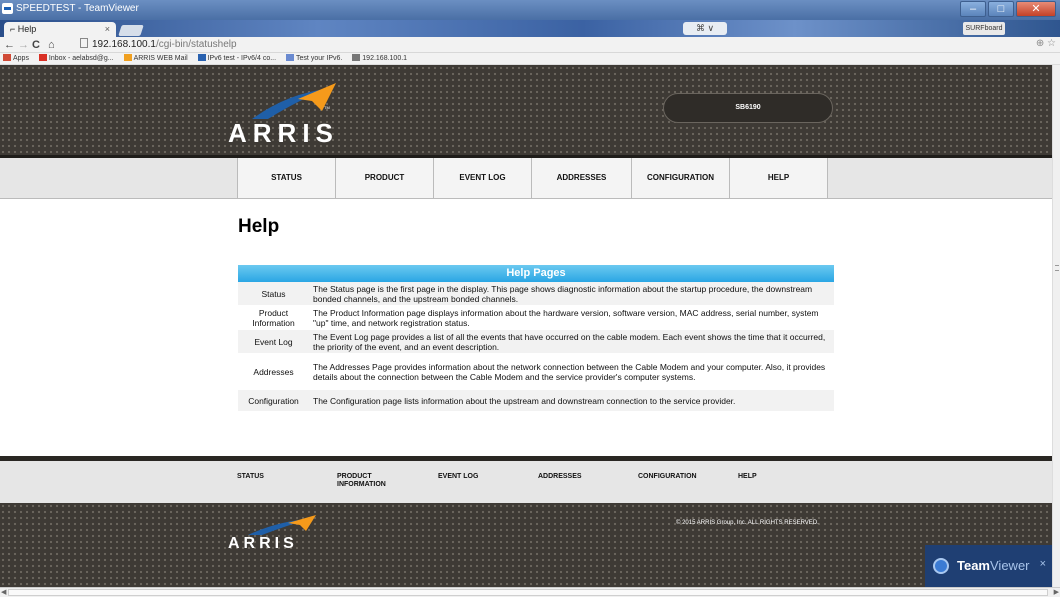  I want to click on horizontal-scroll-thumb, so click(528, 592).